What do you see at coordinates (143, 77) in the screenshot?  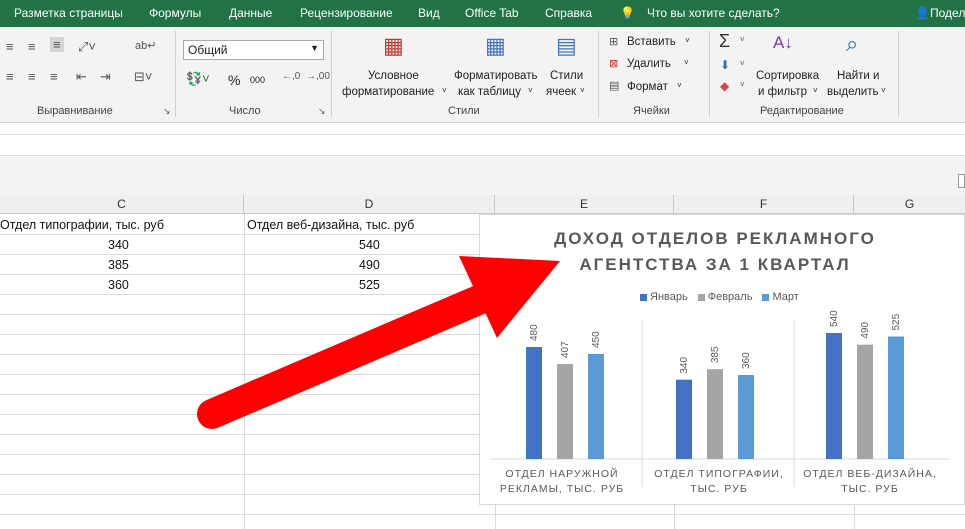 I see `merge-cells-icon: ⊟˅` at bounding box center [143, 77].